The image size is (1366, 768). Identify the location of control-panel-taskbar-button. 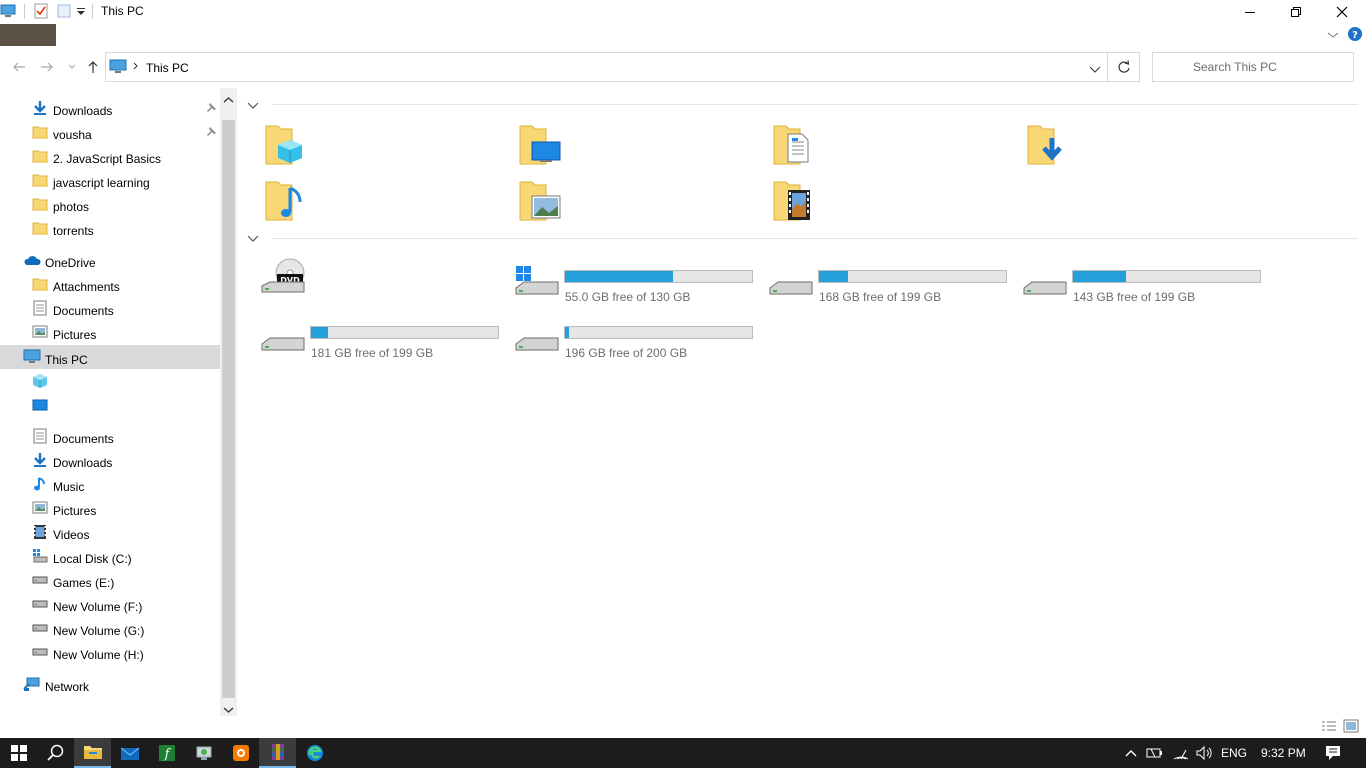
(203, 753).